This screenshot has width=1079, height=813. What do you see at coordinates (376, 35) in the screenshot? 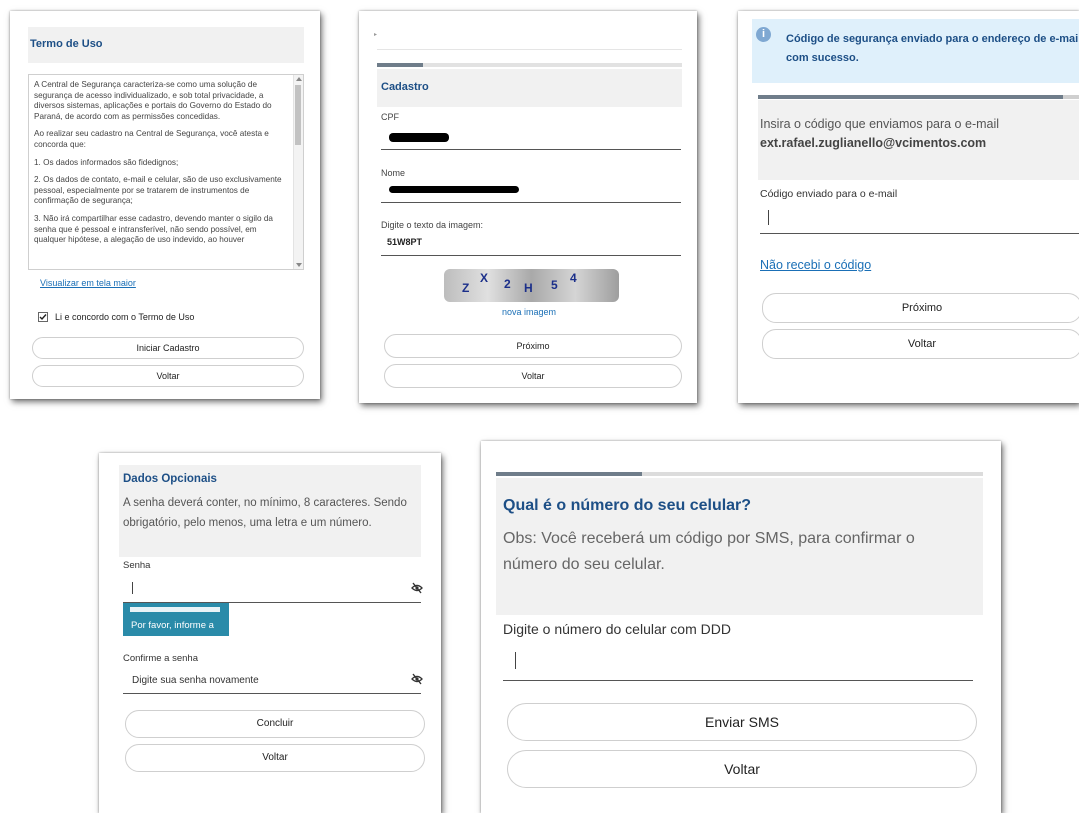
I see `top-indicator-icon: ▸` at bounding box center [376, 35].